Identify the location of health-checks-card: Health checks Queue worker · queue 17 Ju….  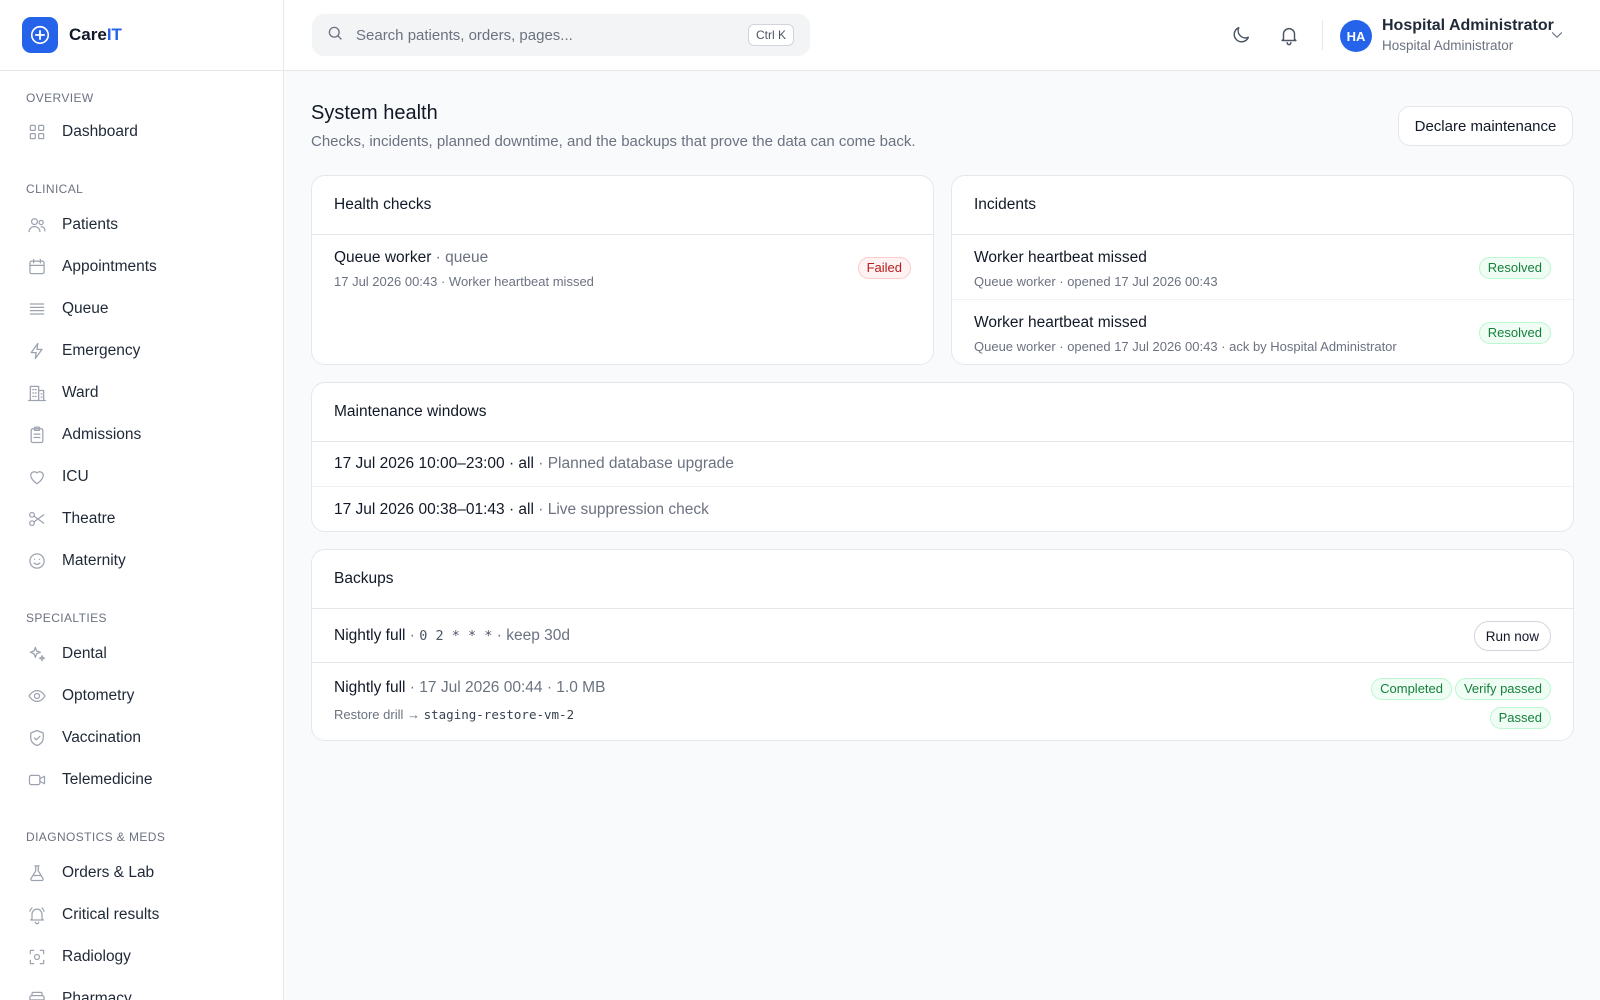
(622, 270).